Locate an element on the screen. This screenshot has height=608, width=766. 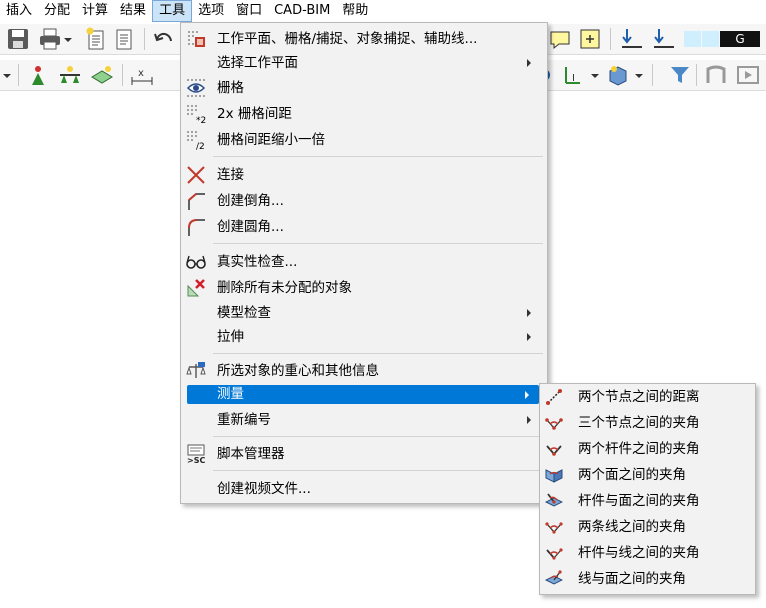
menu-assign: 分配 is located at coordinates (57, 11).